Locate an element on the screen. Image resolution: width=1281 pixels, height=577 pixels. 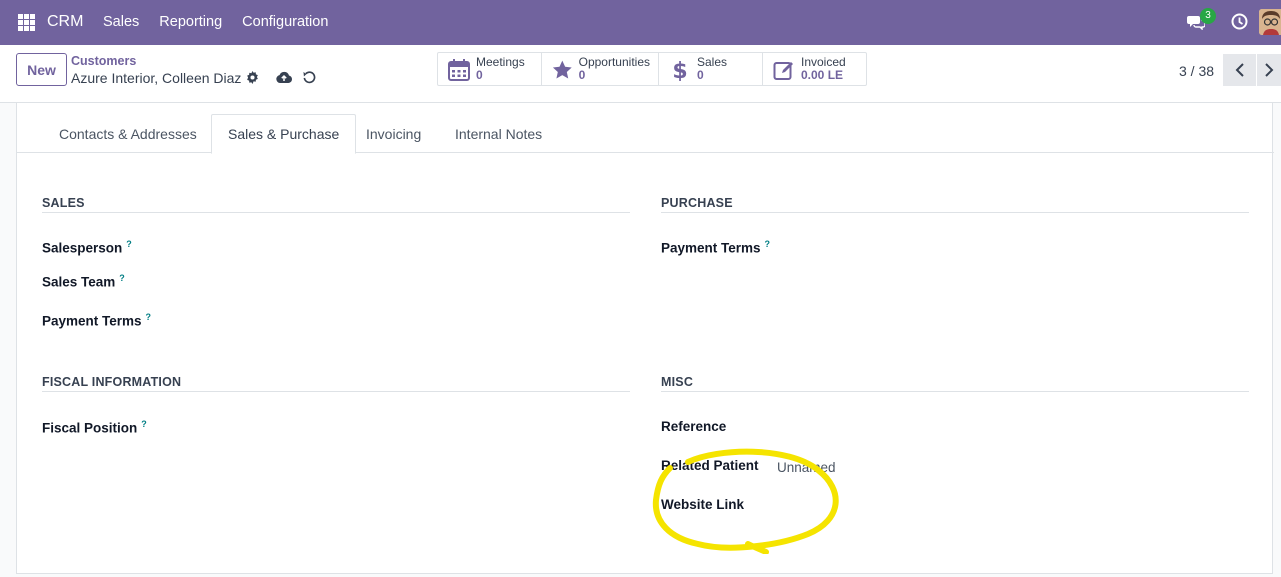
breadcrumb-customers: Customers is located at coordinates (103, 61).